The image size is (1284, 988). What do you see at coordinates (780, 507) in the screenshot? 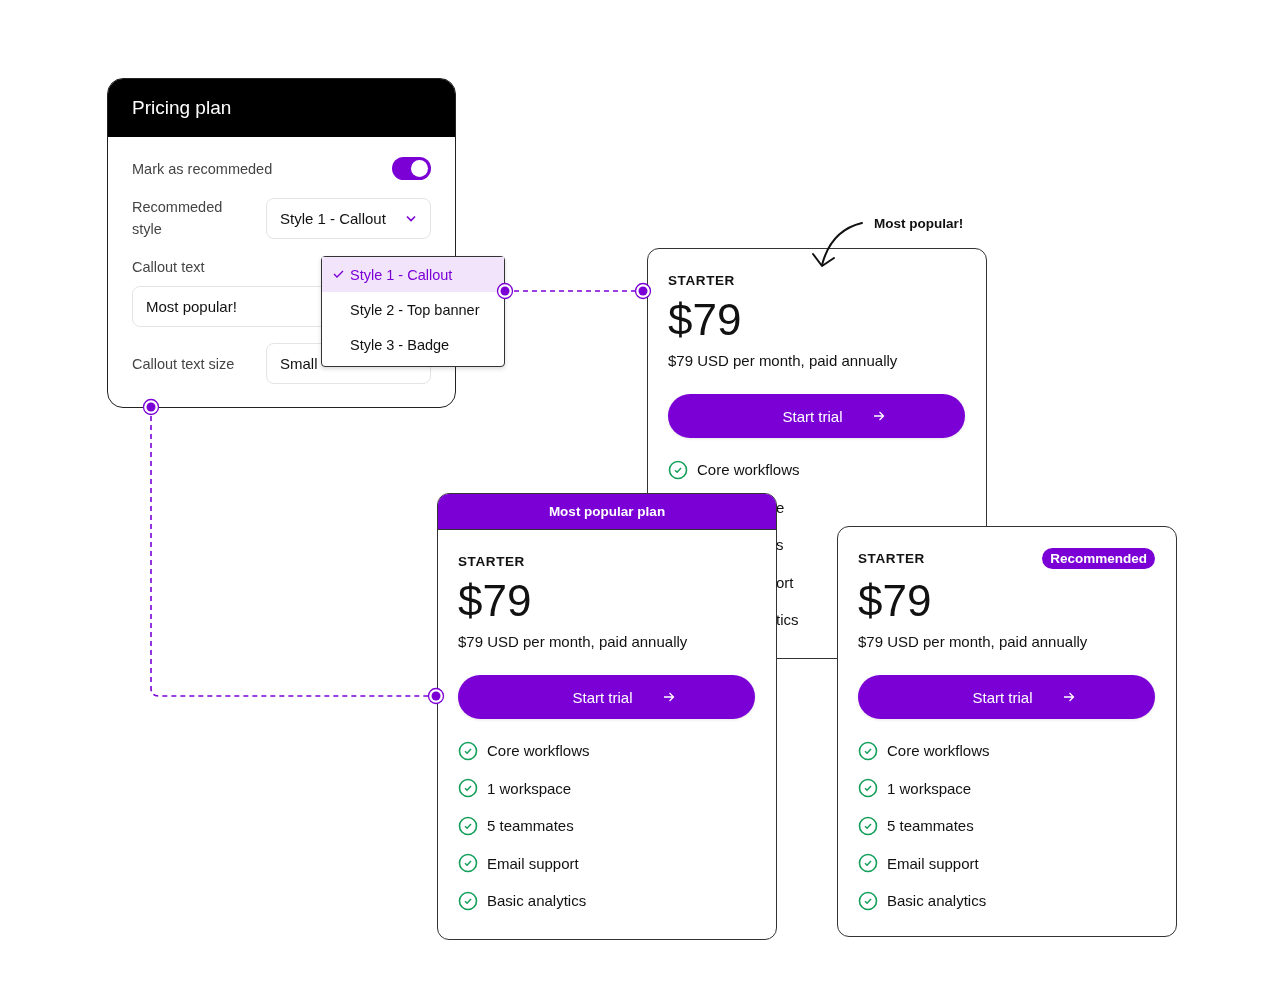
I see `feature-text: e` at bounding box center [780, 507].